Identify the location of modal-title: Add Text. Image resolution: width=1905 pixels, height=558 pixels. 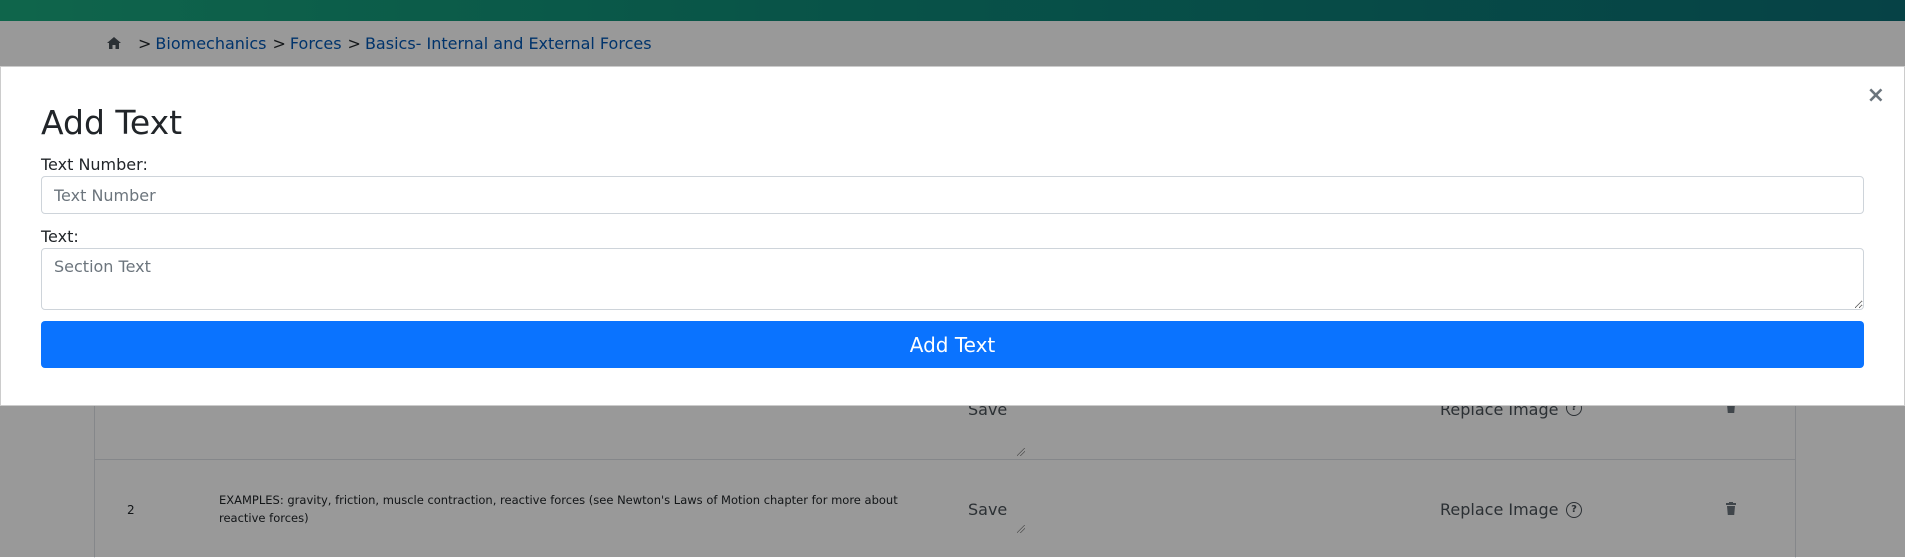
(112, 122).